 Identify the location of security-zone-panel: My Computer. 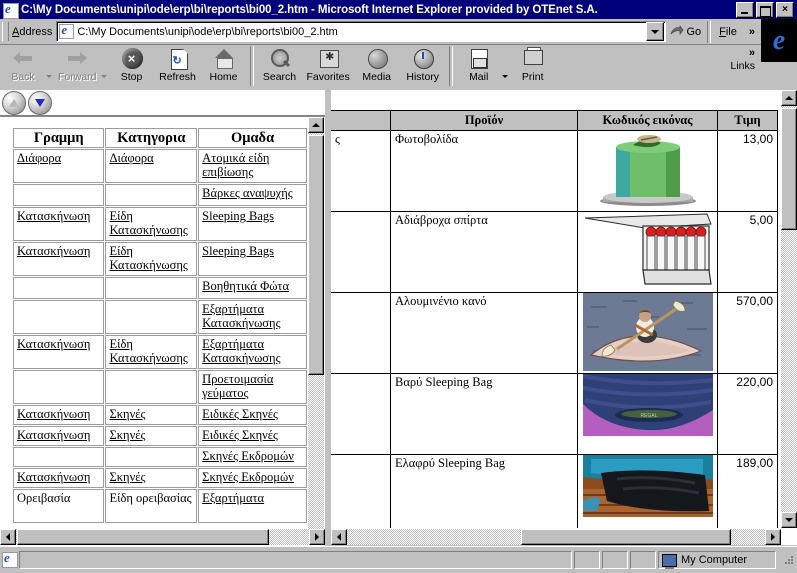
(717, 560).